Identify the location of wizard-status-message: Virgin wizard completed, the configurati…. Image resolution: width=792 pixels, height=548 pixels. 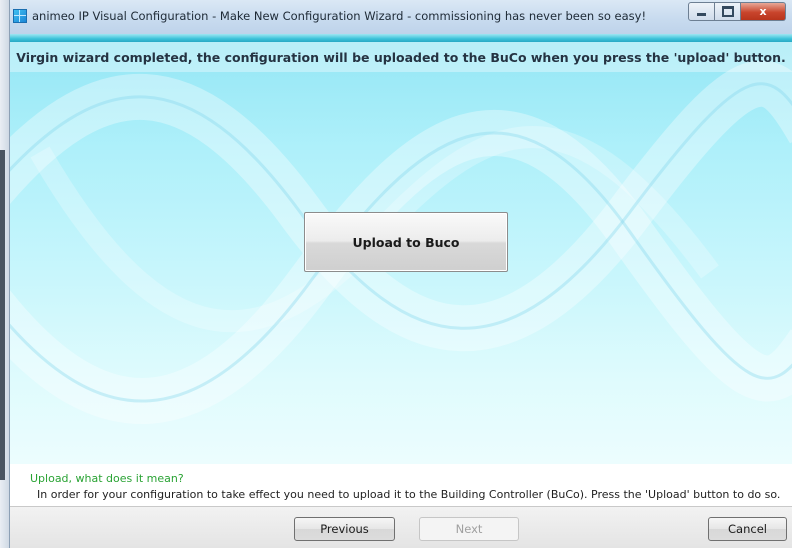
(401, 57).